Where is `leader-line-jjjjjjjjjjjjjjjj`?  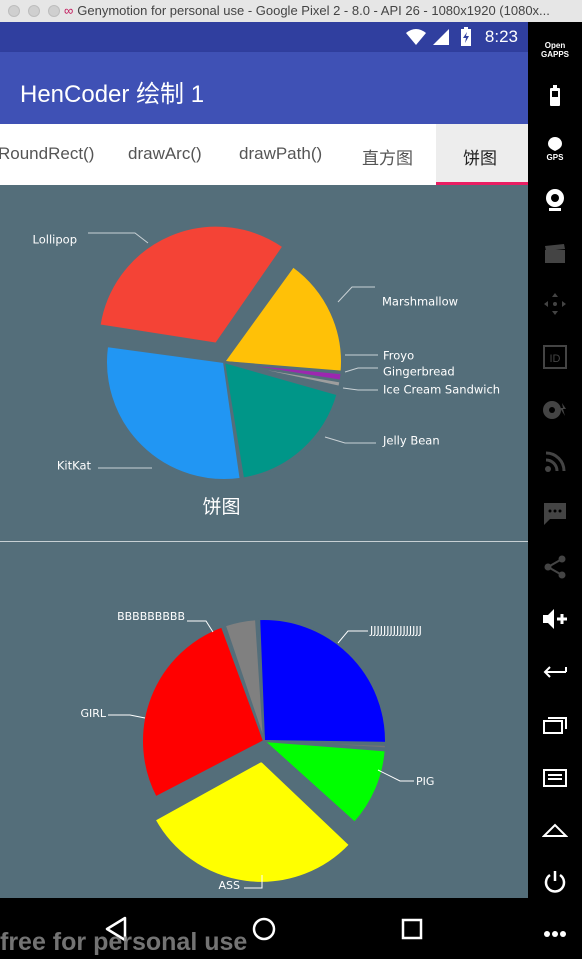 leader-line-jjjjjjjjjjjjjjjj is located at coordinates (352, 637).